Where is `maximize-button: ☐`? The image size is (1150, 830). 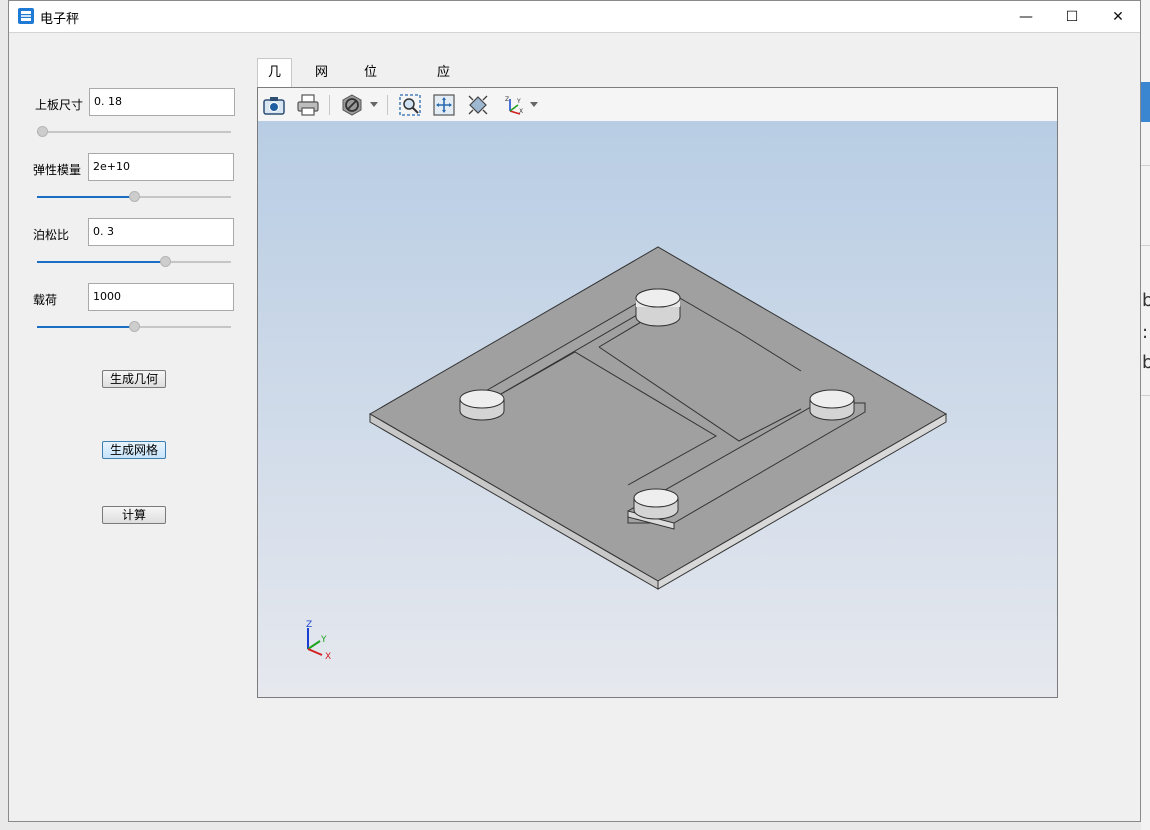 maximize-button: ☐ is located at coordinates (1072, 16).